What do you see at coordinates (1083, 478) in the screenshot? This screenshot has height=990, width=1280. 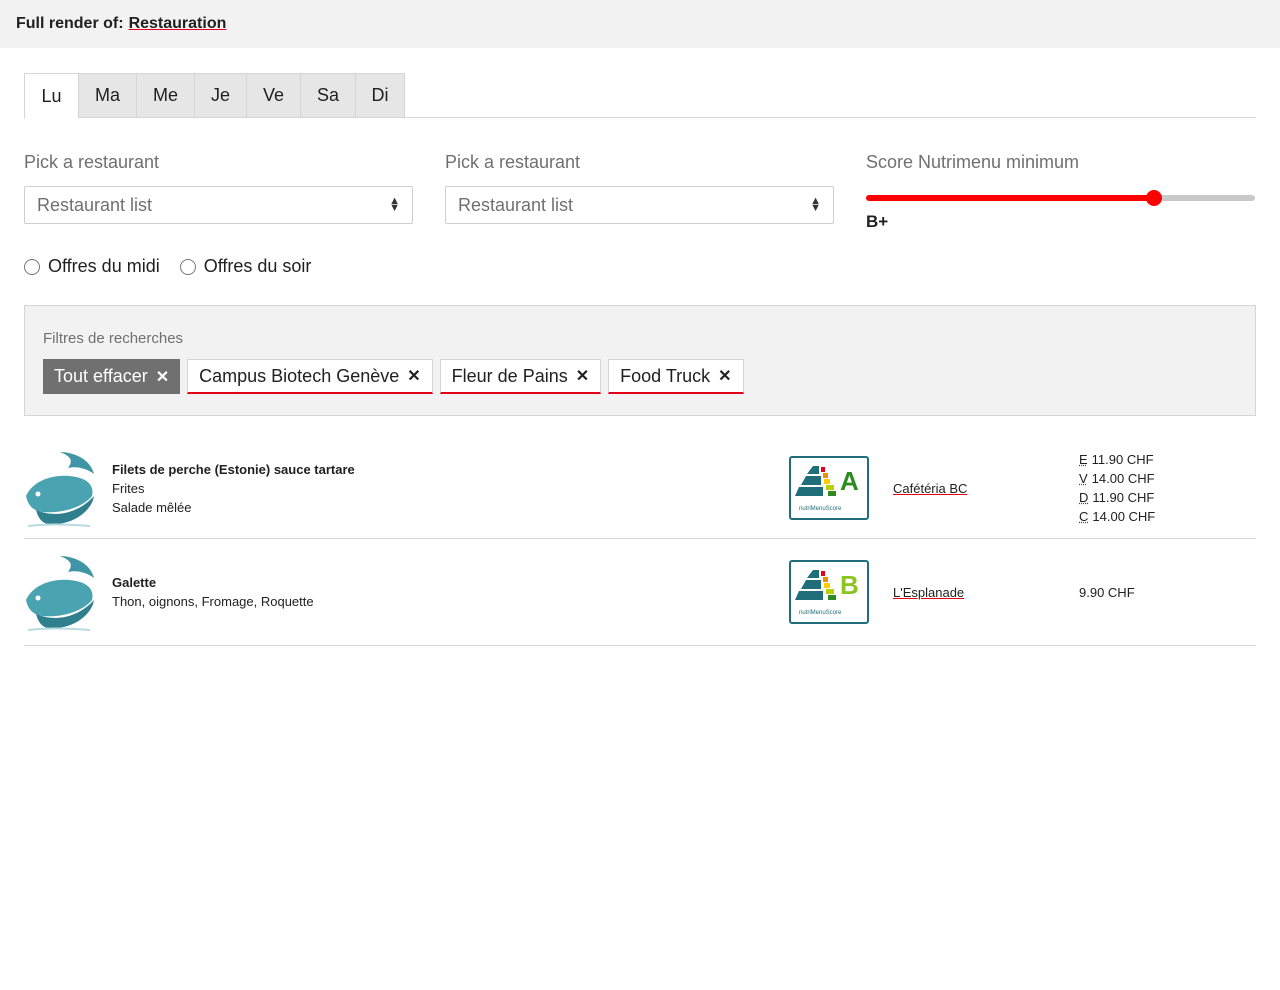 I see `price-category: V` at bounding box center [1083, 478].